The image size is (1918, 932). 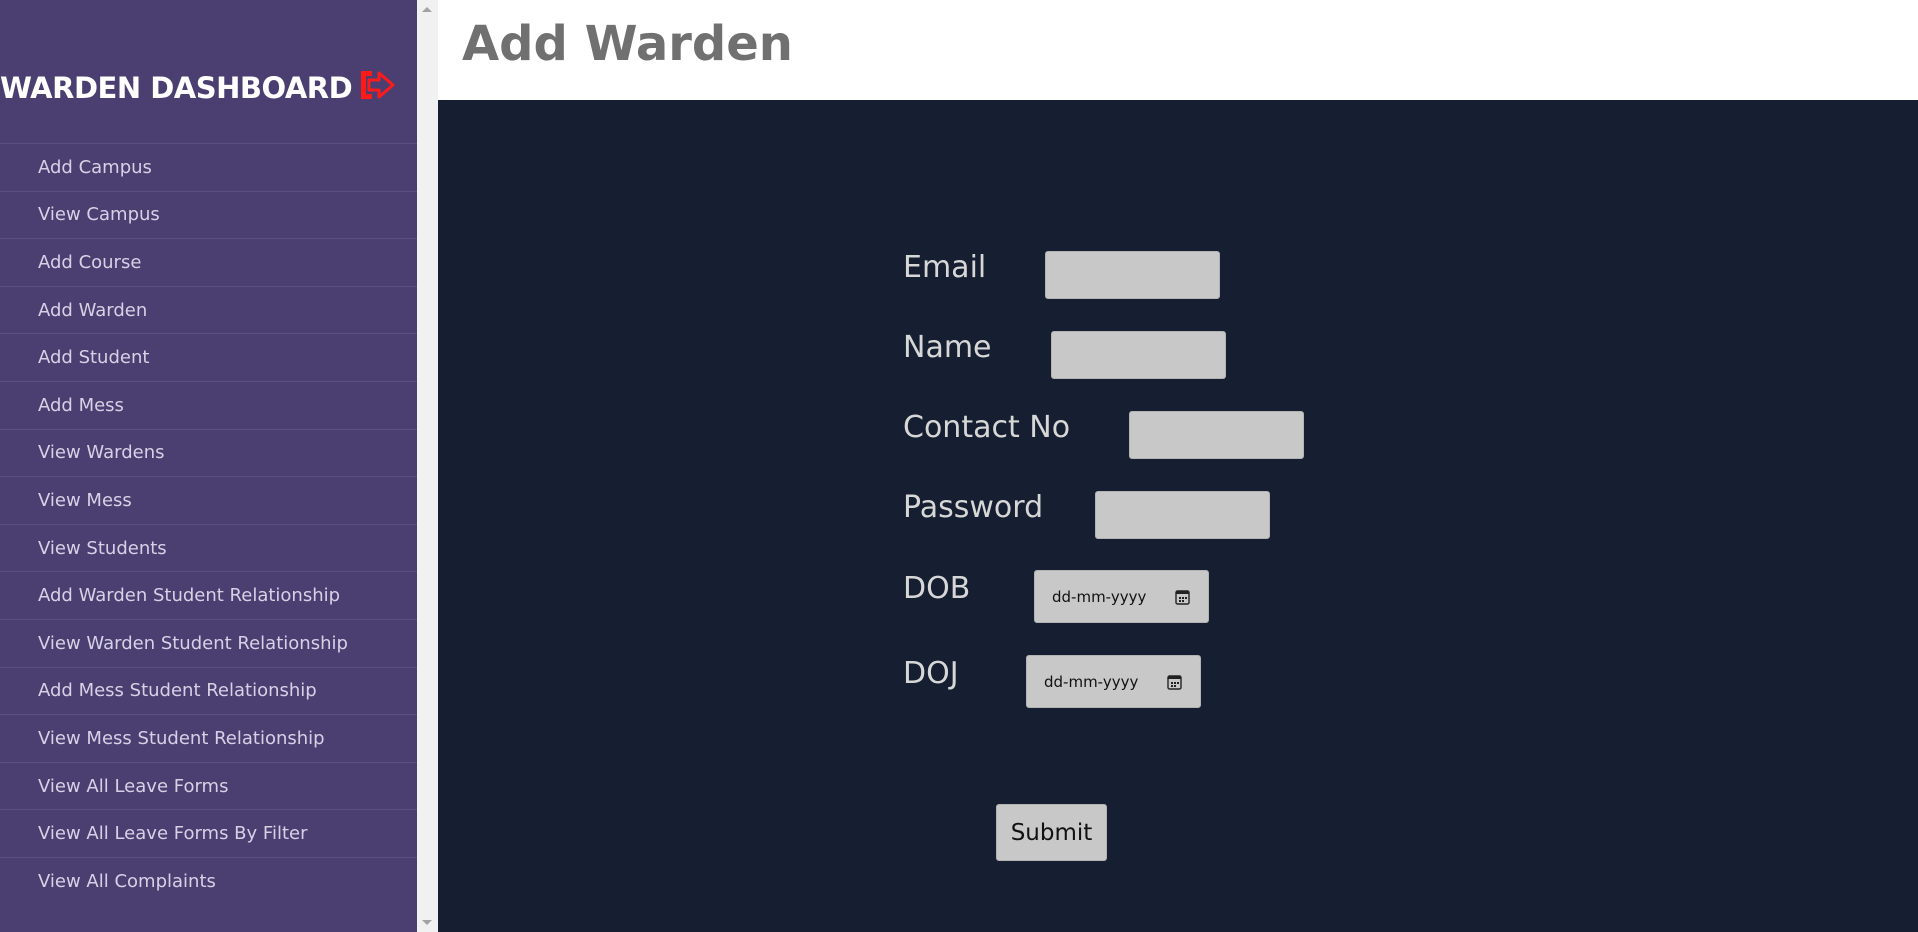 What do you see at coordinates (1138, 355) in the screenshot?
I see `name-field` at bounding box center [1138, 355].